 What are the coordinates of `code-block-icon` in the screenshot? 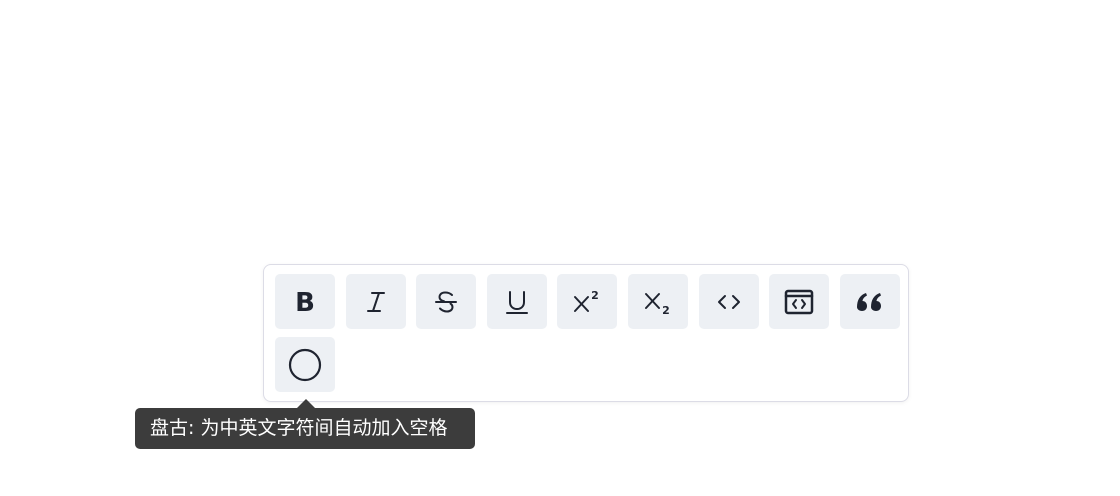 It's located at (799, 302).